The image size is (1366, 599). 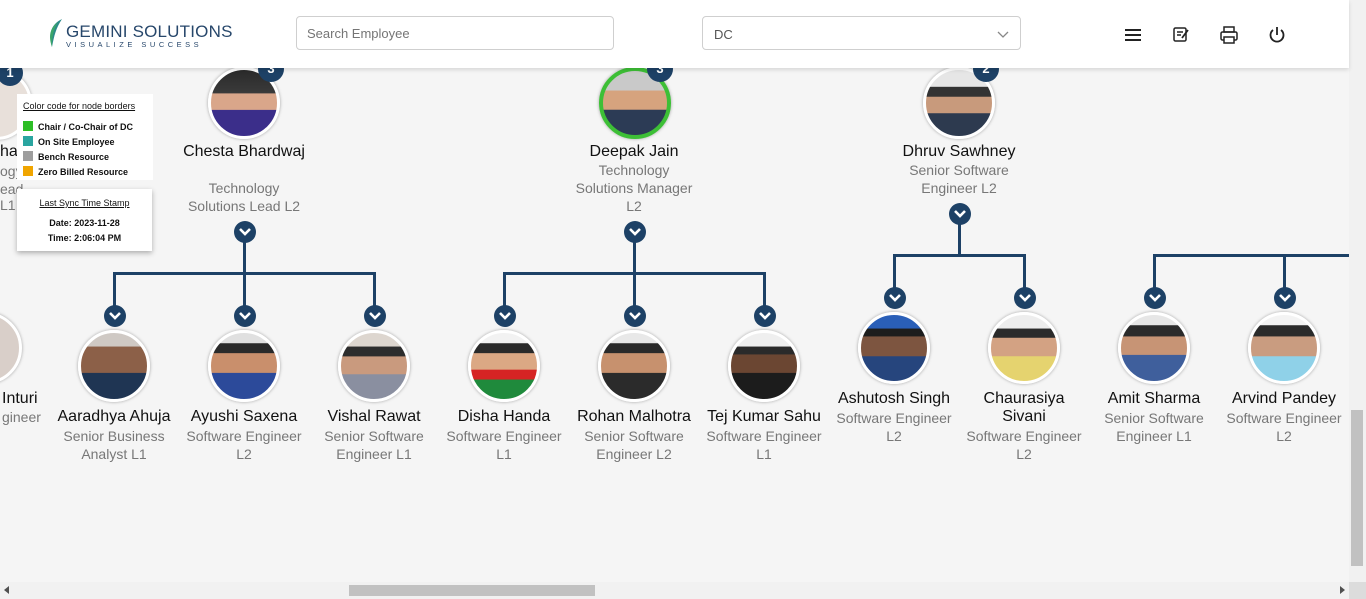 I want to click on chevron-down-icon, so click(x=1003, y=34).